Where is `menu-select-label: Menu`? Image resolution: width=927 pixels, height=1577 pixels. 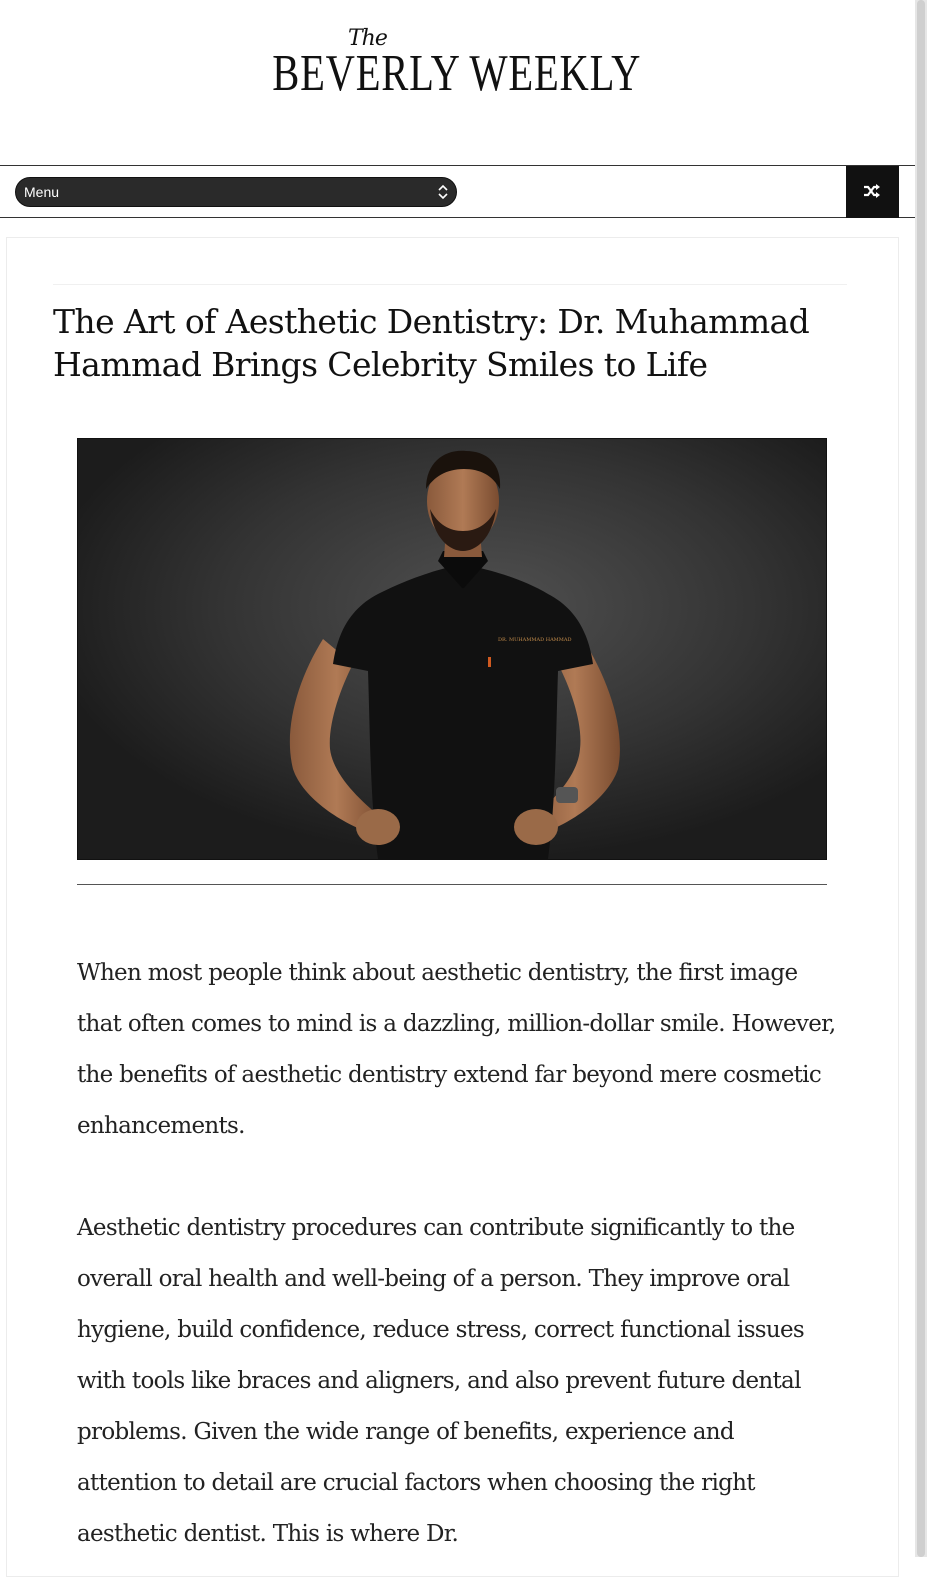 menu-select-label: Menu is located at coordinates (42, 192).